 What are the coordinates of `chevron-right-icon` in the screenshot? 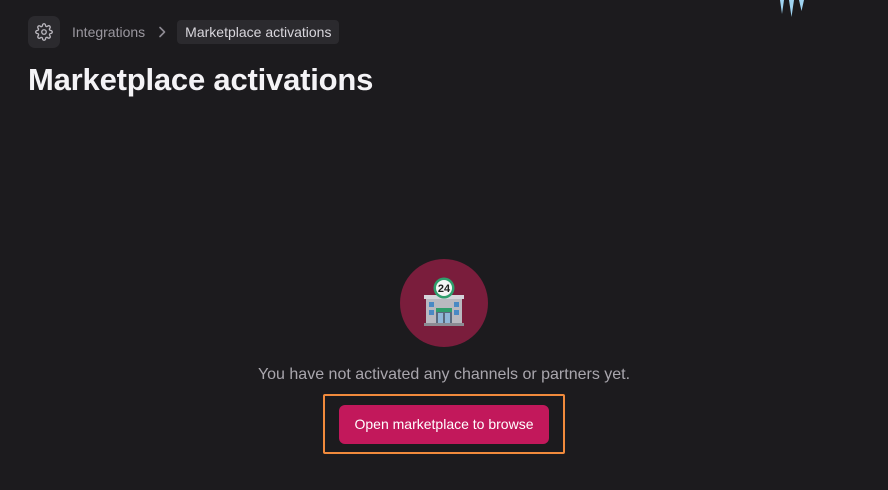 It's located at (162, 32).